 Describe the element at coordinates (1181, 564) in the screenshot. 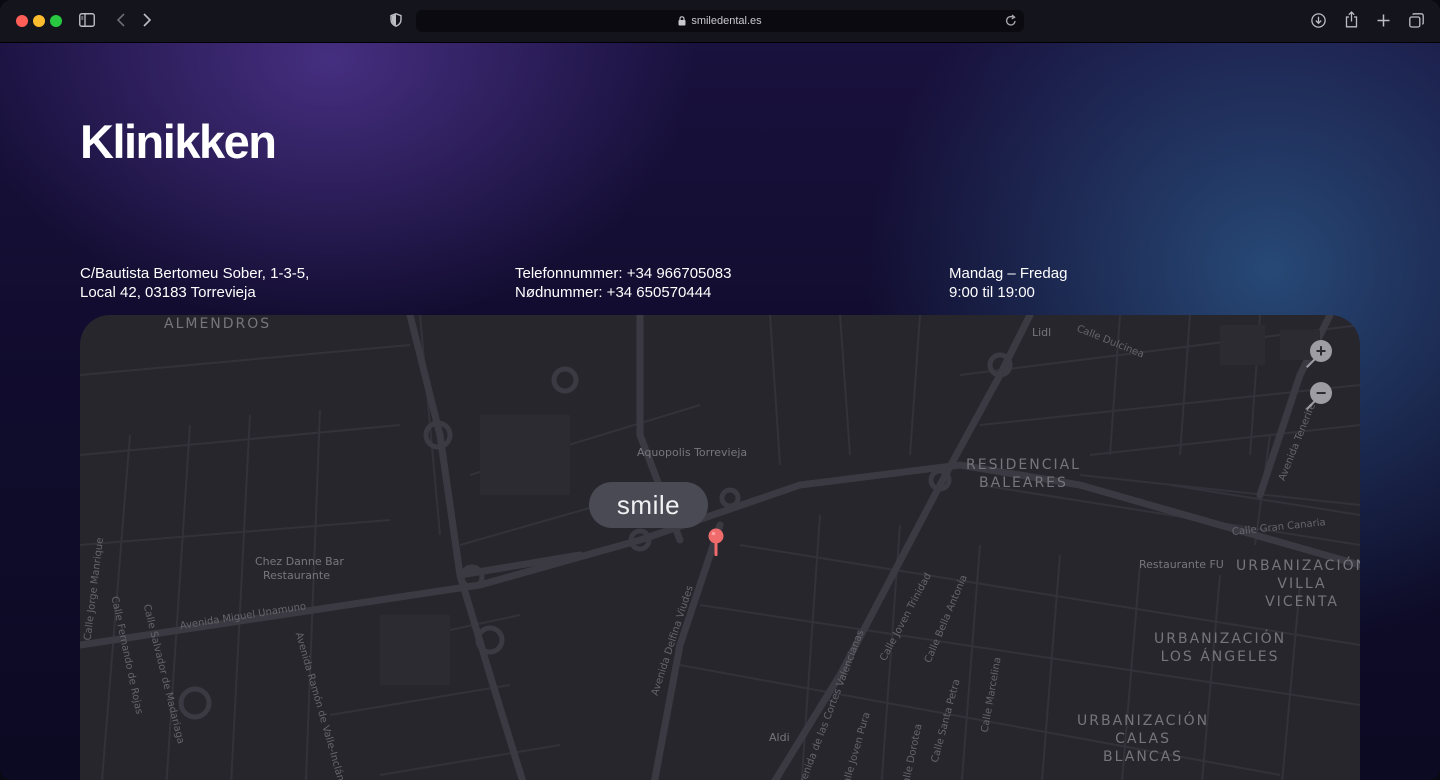

I see `map-place-restaurante-fu: Restaurante FU` at that location.